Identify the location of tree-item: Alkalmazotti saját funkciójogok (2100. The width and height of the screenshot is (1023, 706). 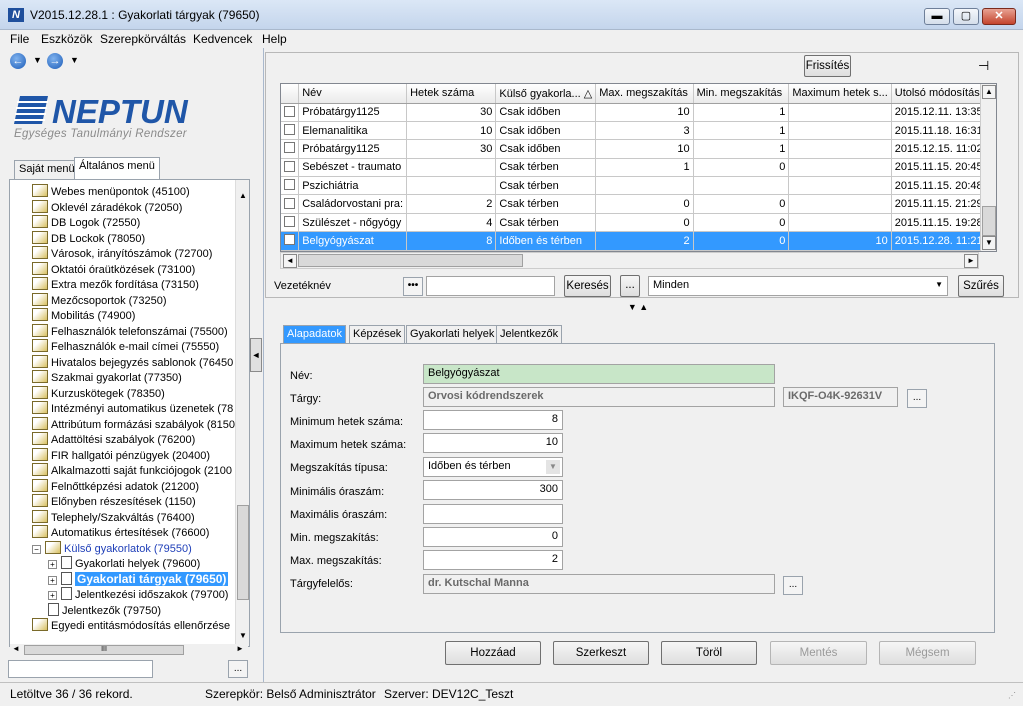
(132, 470).